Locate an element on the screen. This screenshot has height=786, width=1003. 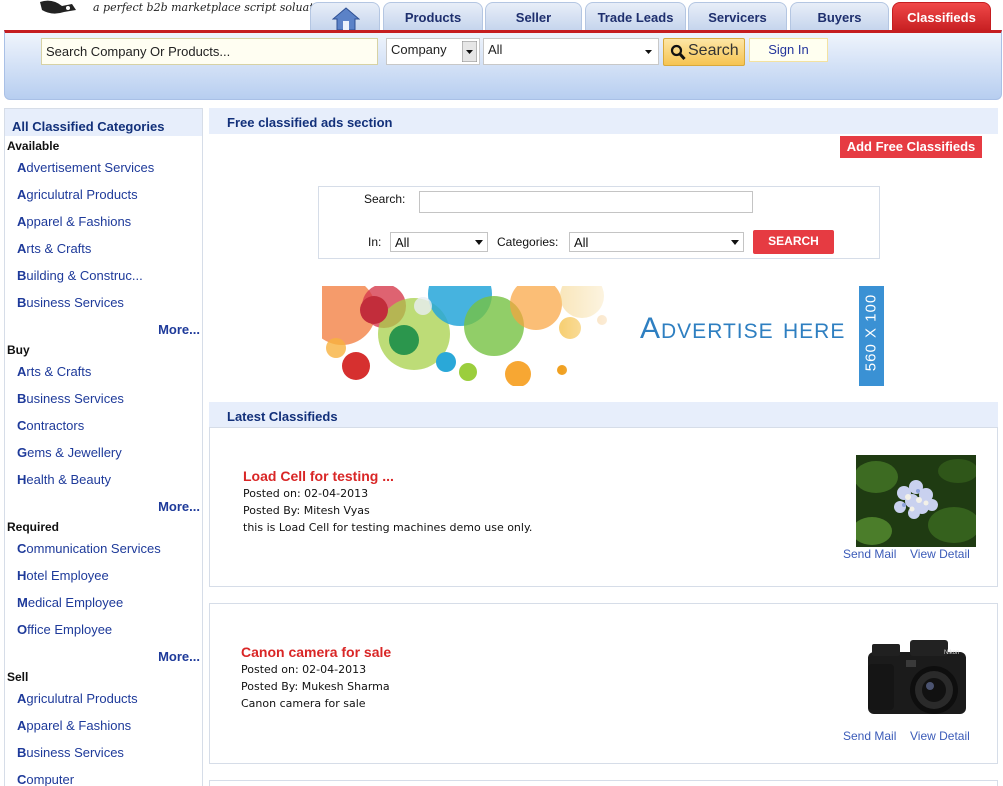
search-type-select: Company is located at coordinates (433, 51).